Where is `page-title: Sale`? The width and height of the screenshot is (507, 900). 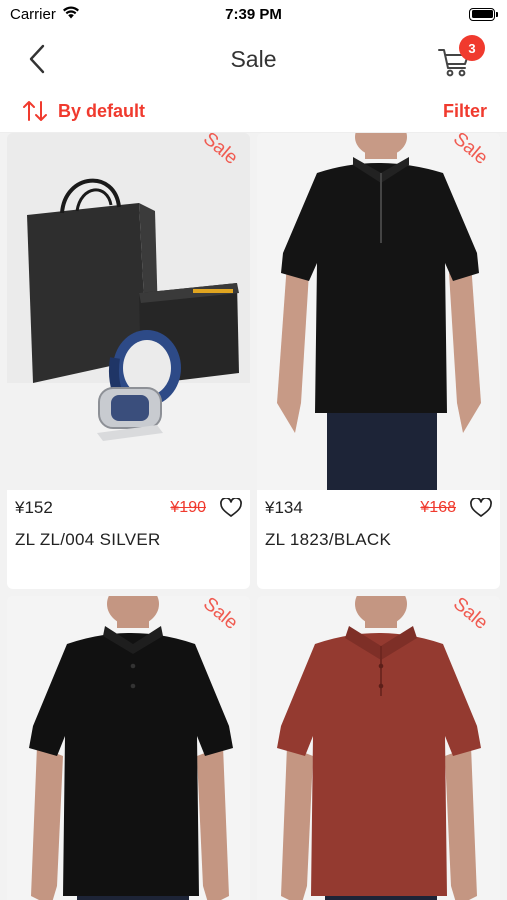
page-title: Sale is located at coordinates (253, 58).